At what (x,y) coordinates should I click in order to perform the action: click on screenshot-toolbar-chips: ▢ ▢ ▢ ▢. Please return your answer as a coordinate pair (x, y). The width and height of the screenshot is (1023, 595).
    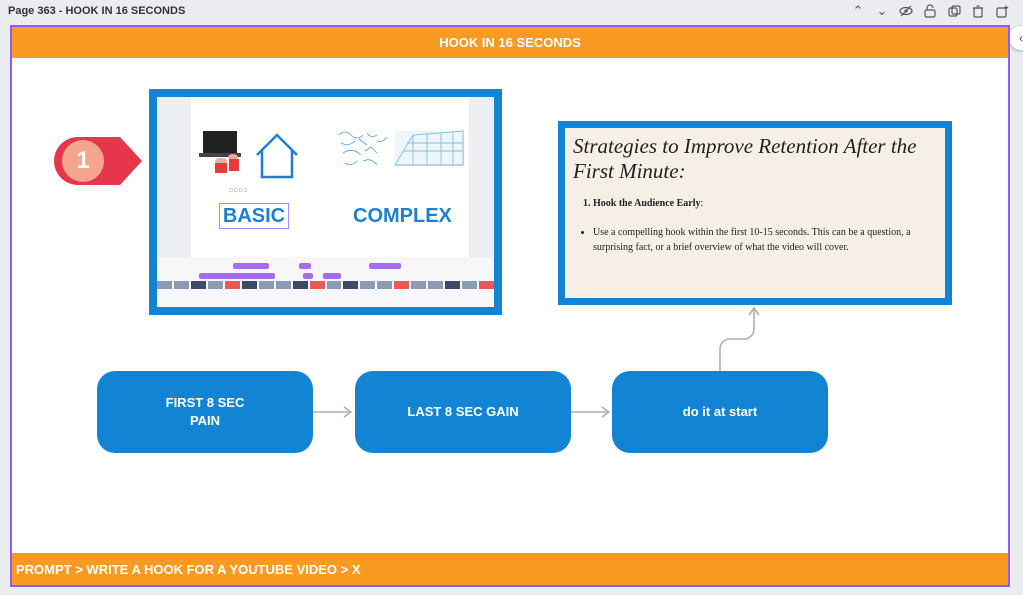
    Looking at the image, I should click on (238, 189).